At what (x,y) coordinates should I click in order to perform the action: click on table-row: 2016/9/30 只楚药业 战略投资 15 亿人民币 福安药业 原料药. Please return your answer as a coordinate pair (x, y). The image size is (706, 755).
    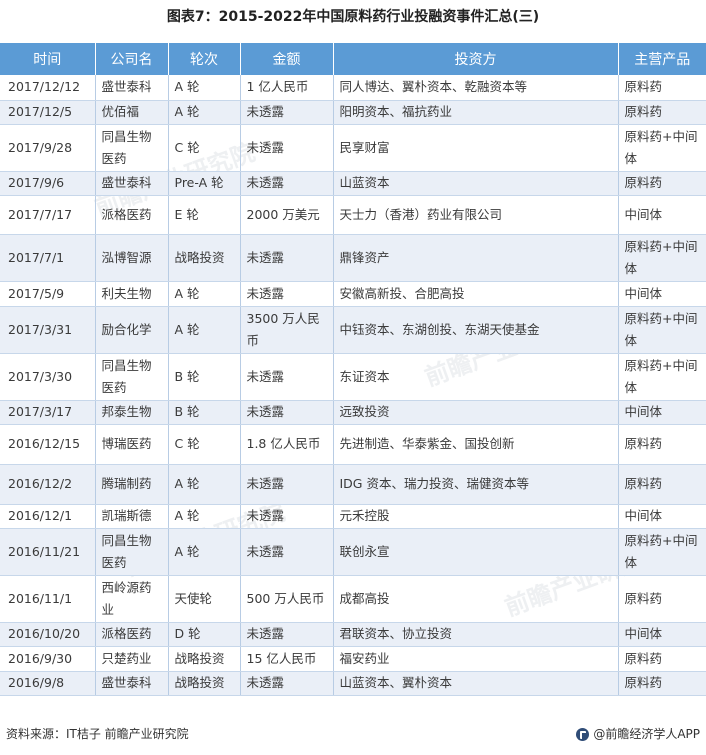
    Looking at the image, I should click on (353, 659).